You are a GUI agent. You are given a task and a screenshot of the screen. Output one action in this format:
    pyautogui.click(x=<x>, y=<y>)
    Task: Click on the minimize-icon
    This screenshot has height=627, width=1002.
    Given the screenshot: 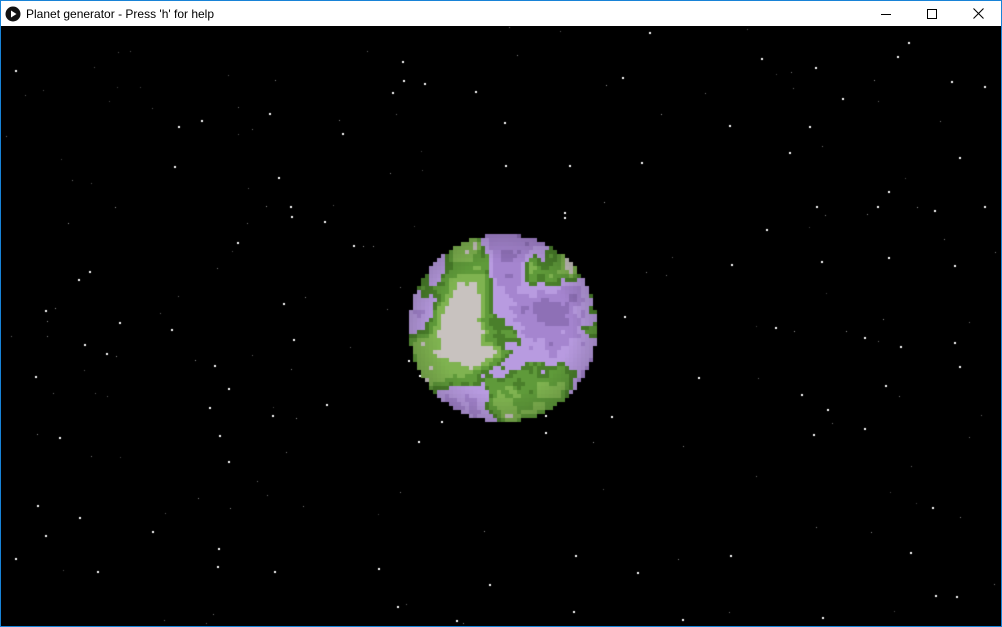 What is the action you would take?
    pyautogui.click(x=886, y=14)
    